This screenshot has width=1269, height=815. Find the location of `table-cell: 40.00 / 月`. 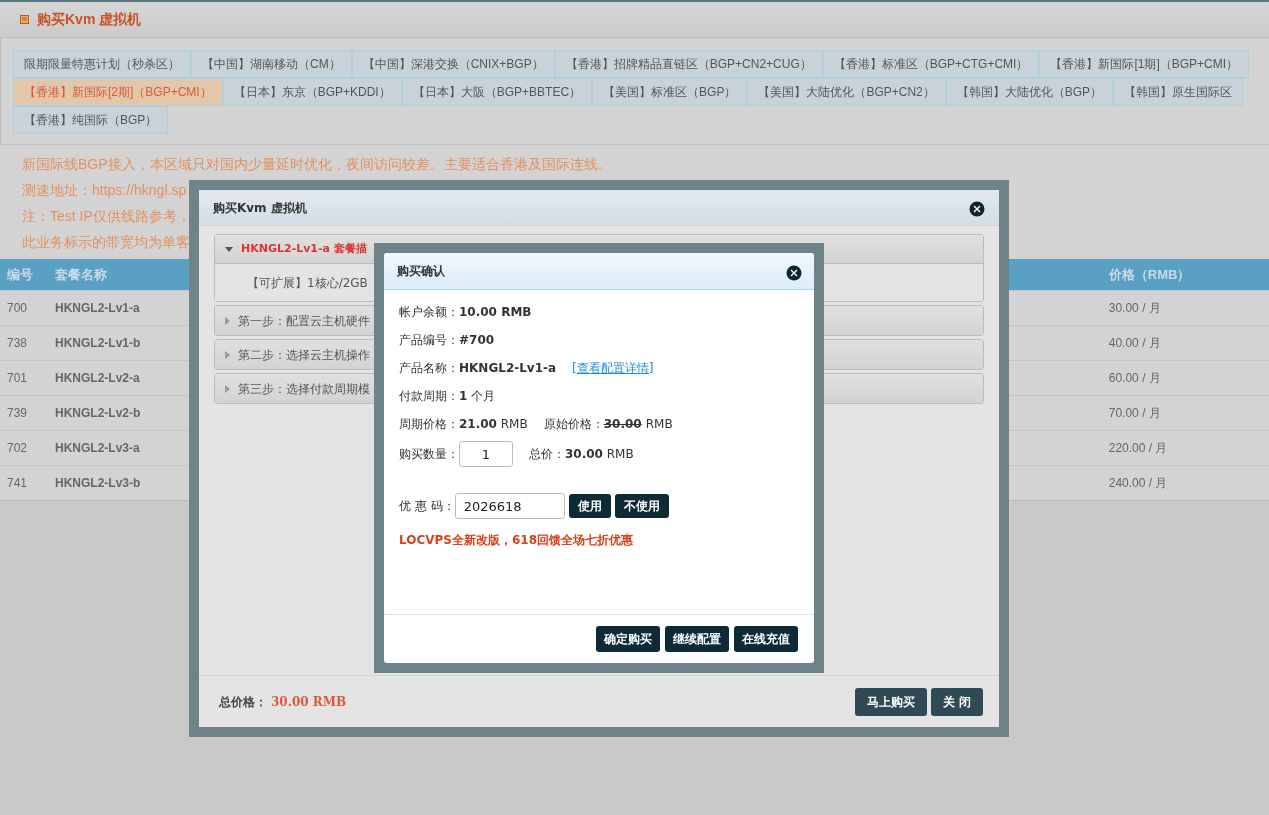

table-cell: 40.00 / 月 is located at coordinates (1185, 342).